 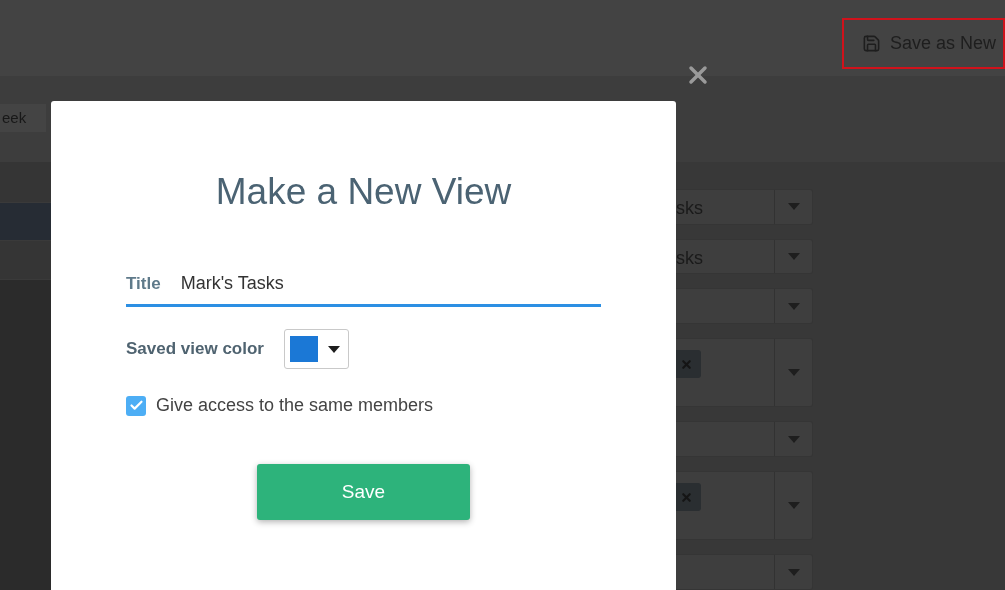 What do you see at coordinates (363, 492) in the screenshot?
I see `save-button: Save` at bounding box center [363, 492].